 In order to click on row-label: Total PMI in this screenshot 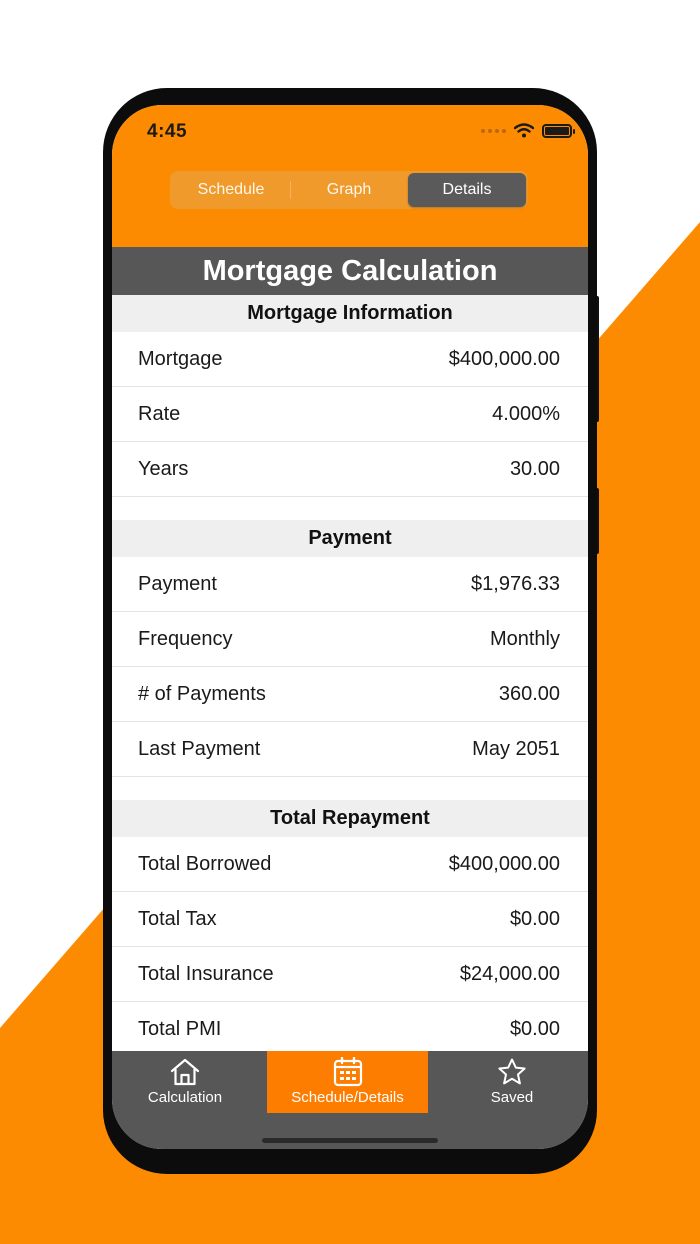, I will do `click(180, 1028)`.